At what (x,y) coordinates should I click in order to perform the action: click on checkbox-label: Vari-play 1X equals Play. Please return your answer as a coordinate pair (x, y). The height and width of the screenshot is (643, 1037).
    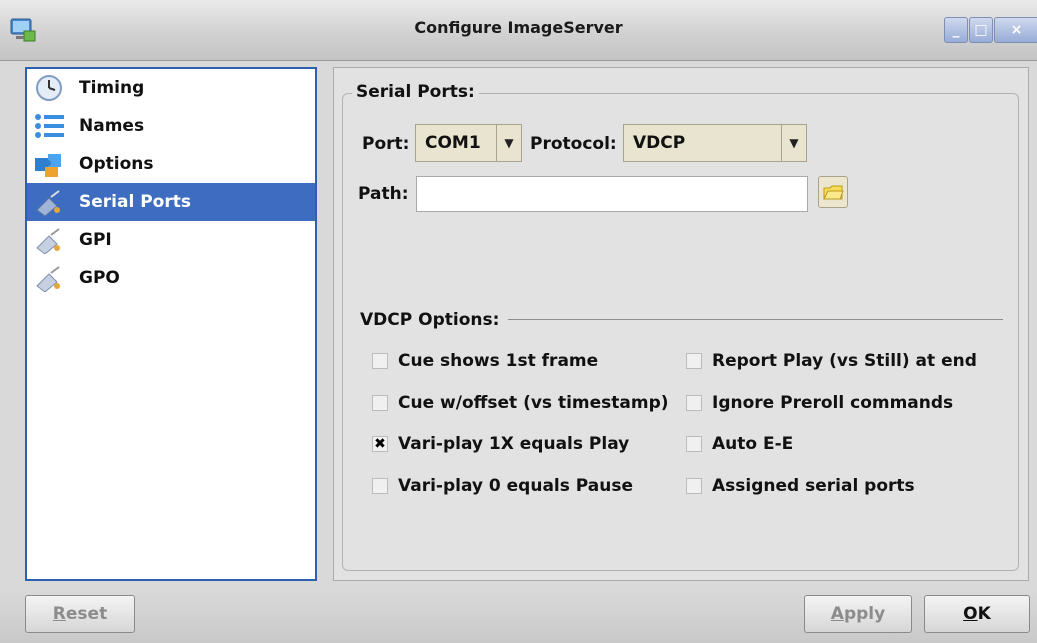
    Looking at the image, I should click on (514, 444).